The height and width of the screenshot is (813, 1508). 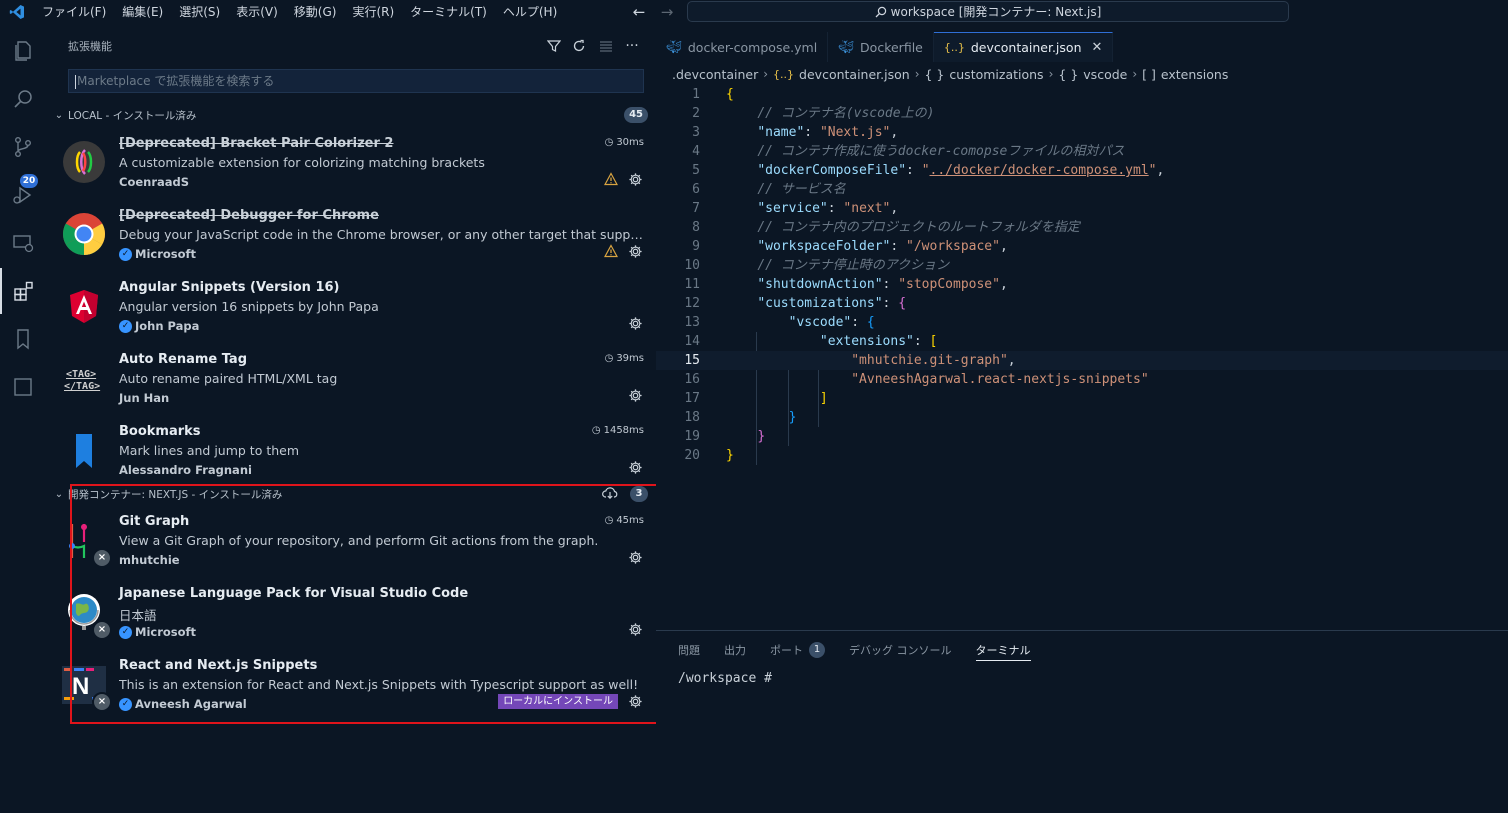 I want to click on extensions-icon, so click(x=23, y=291).